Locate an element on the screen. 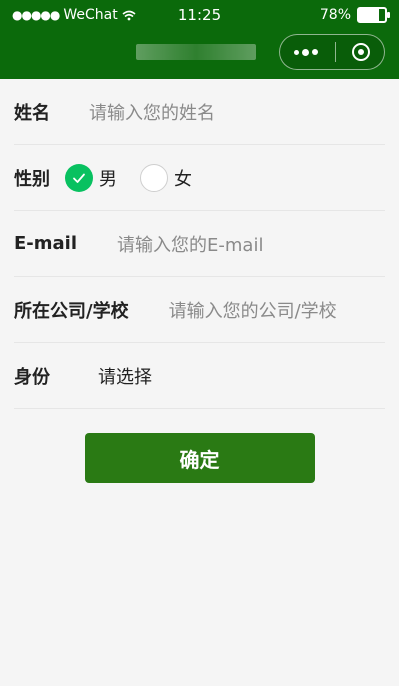  capsule-menu is located at coordinates (332, 52).